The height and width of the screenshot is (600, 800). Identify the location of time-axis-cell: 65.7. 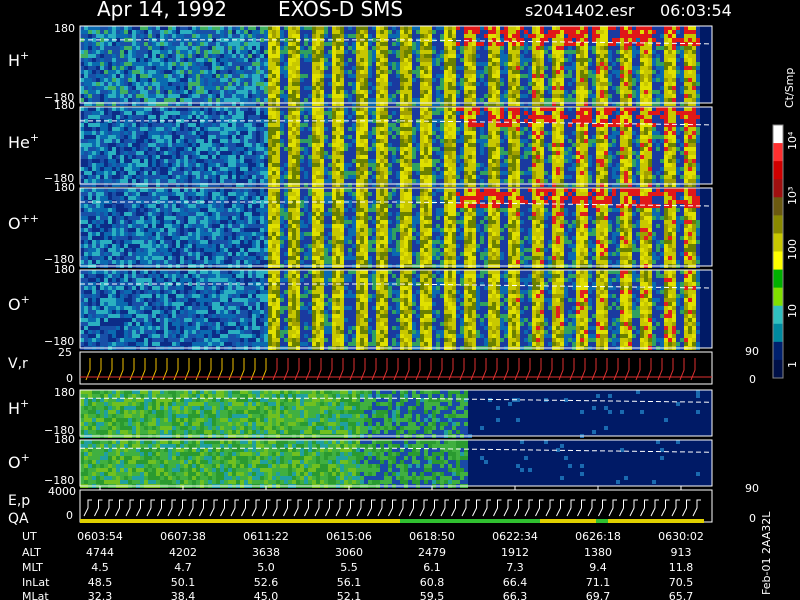
(681, 595).